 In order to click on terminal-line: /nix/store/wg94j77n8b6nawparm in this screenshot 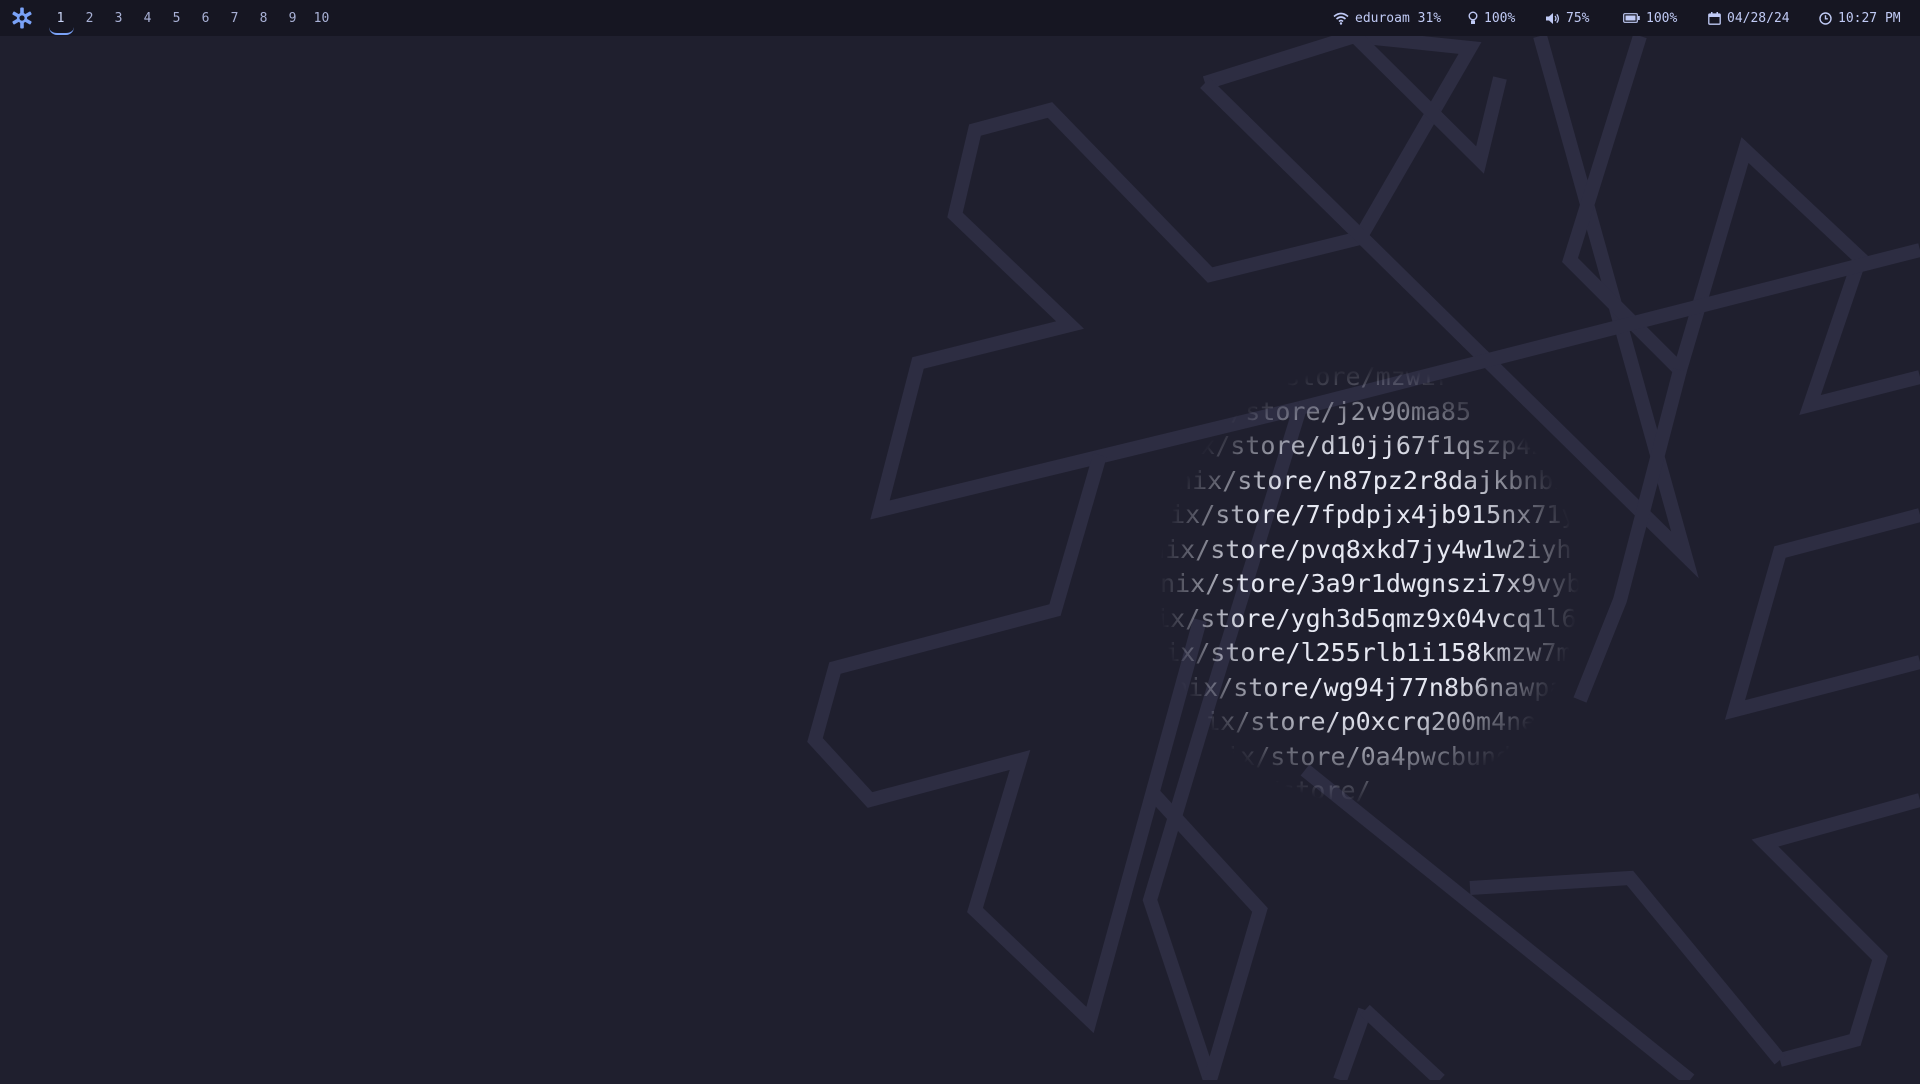, I will do `click(1376, 687)`.